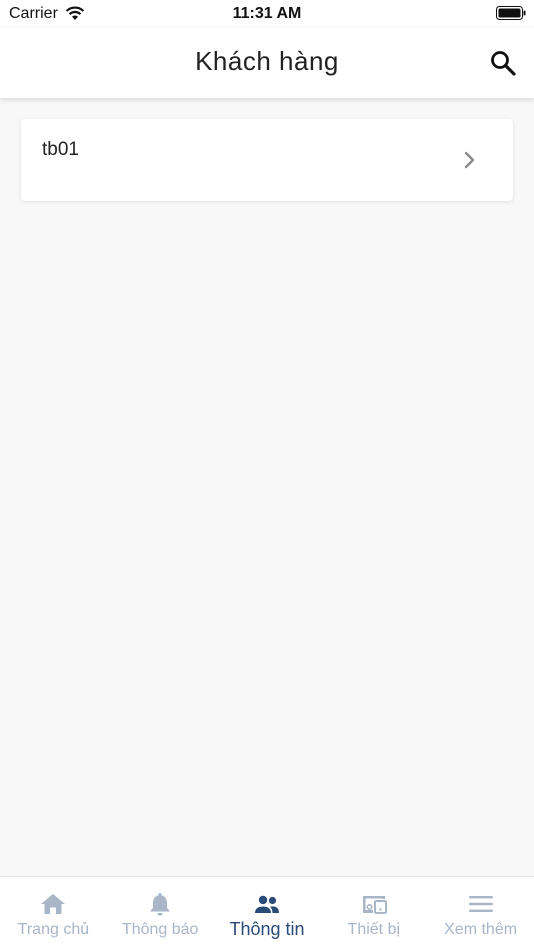  I want to click on list-item-label: tb01, so click(60, 149).